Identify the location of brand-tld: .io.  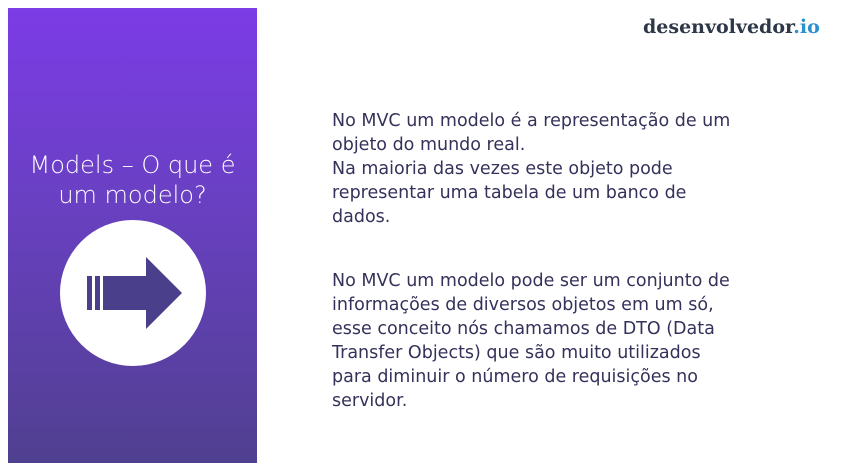
(806, 27).